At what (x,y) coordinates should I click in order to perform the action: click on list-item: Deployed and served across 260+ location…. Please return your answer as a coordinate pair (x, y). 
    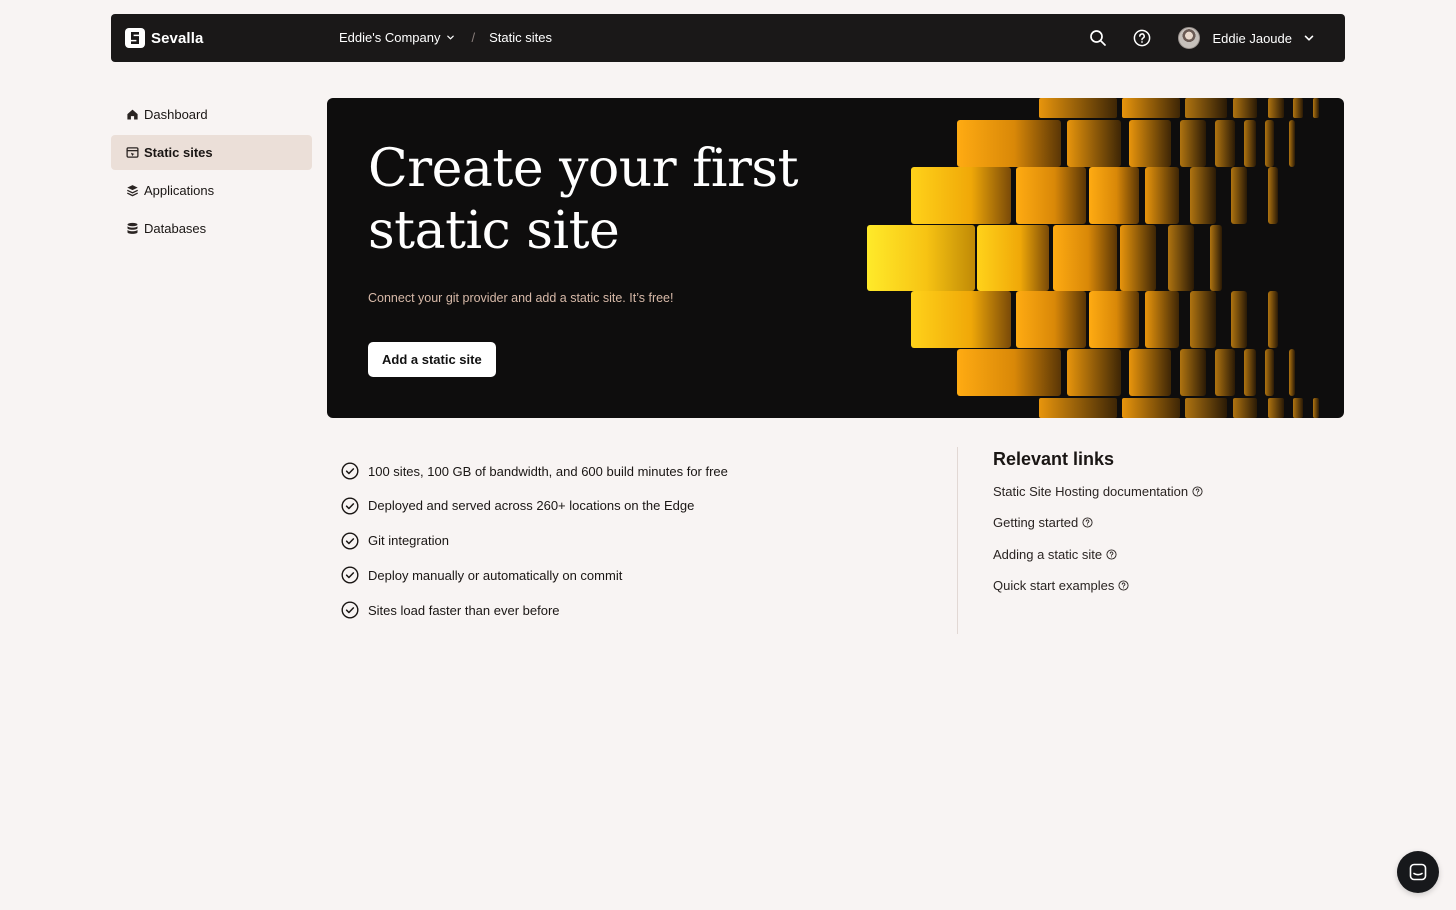
    Looking at the image, I should click on (534, 506).